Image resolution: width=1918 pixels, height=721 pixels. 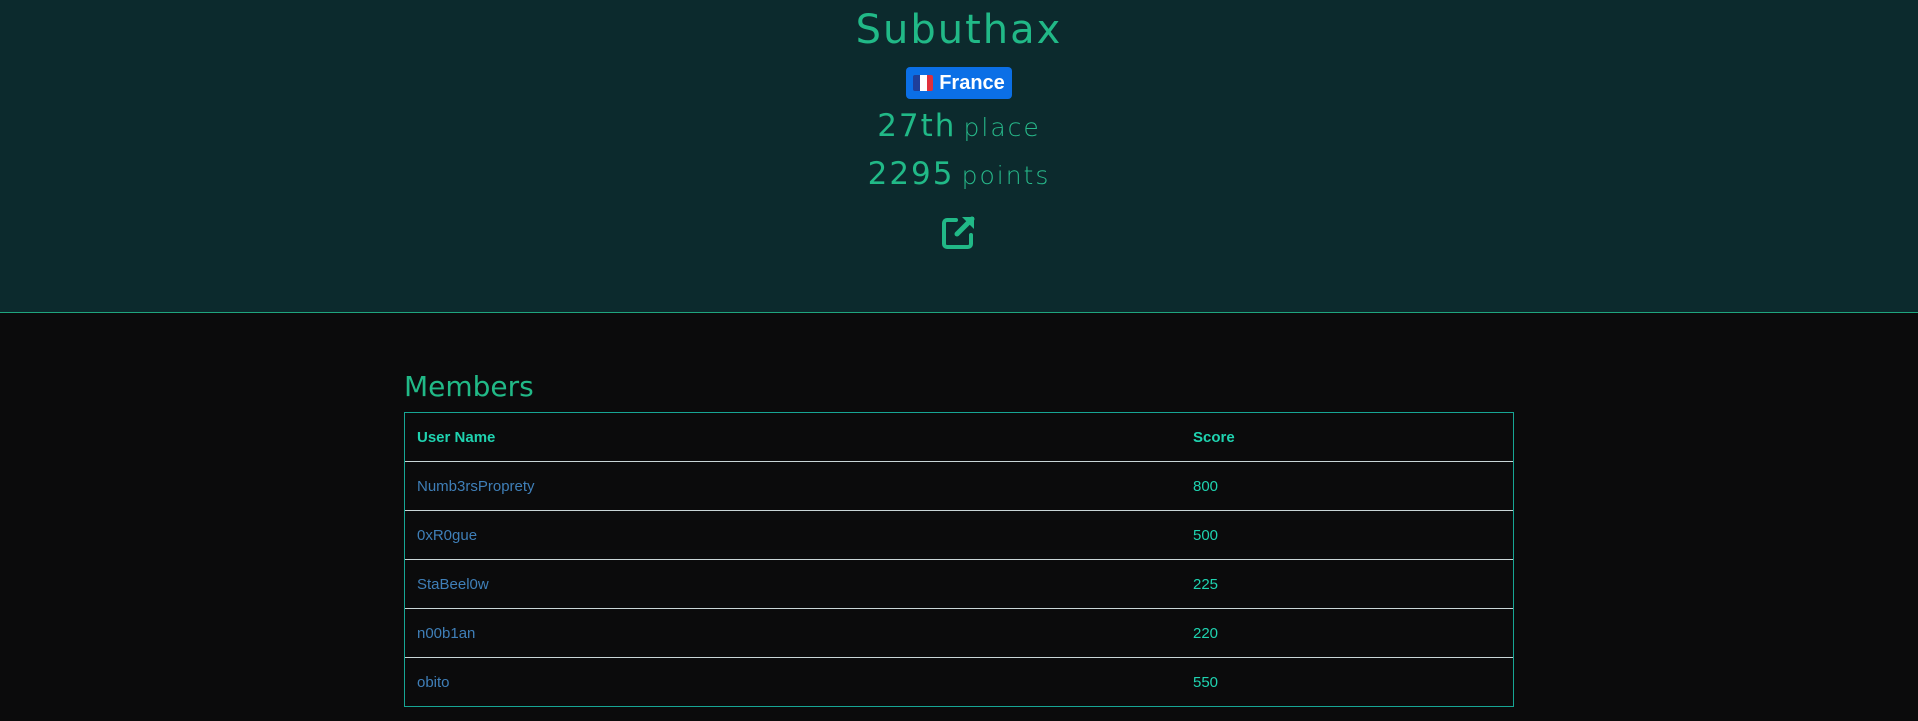 I want to click on external-link-icon, so click(x=959, y=232).